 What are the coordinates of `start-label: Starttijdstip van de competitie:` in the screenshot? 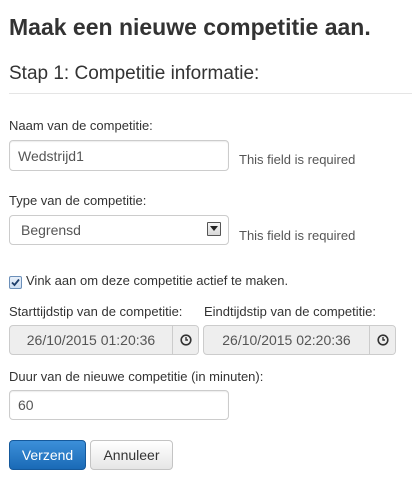 It's located at (96, 311).